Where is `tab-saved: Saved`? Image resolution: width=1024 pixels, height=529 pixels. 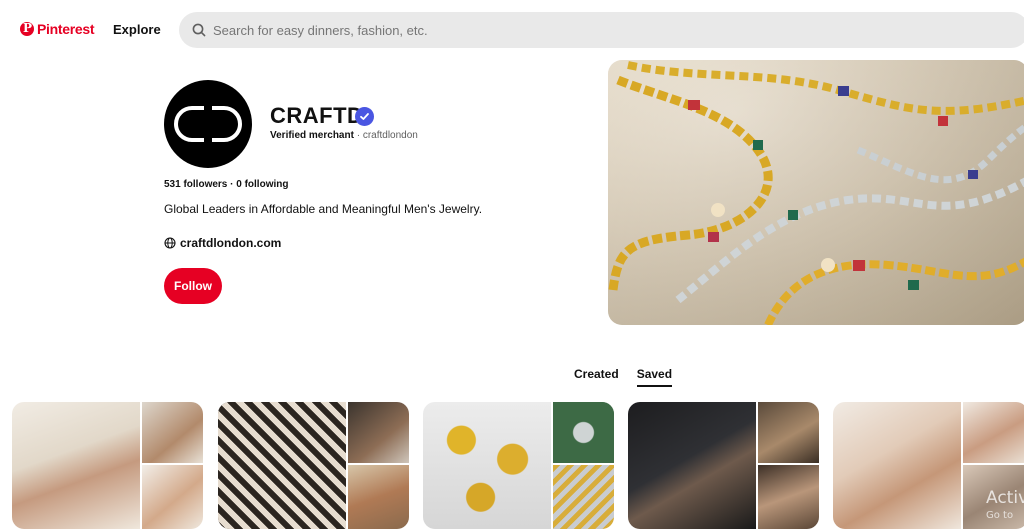 tab-saved: Saved is located at coordinates (654, 377).